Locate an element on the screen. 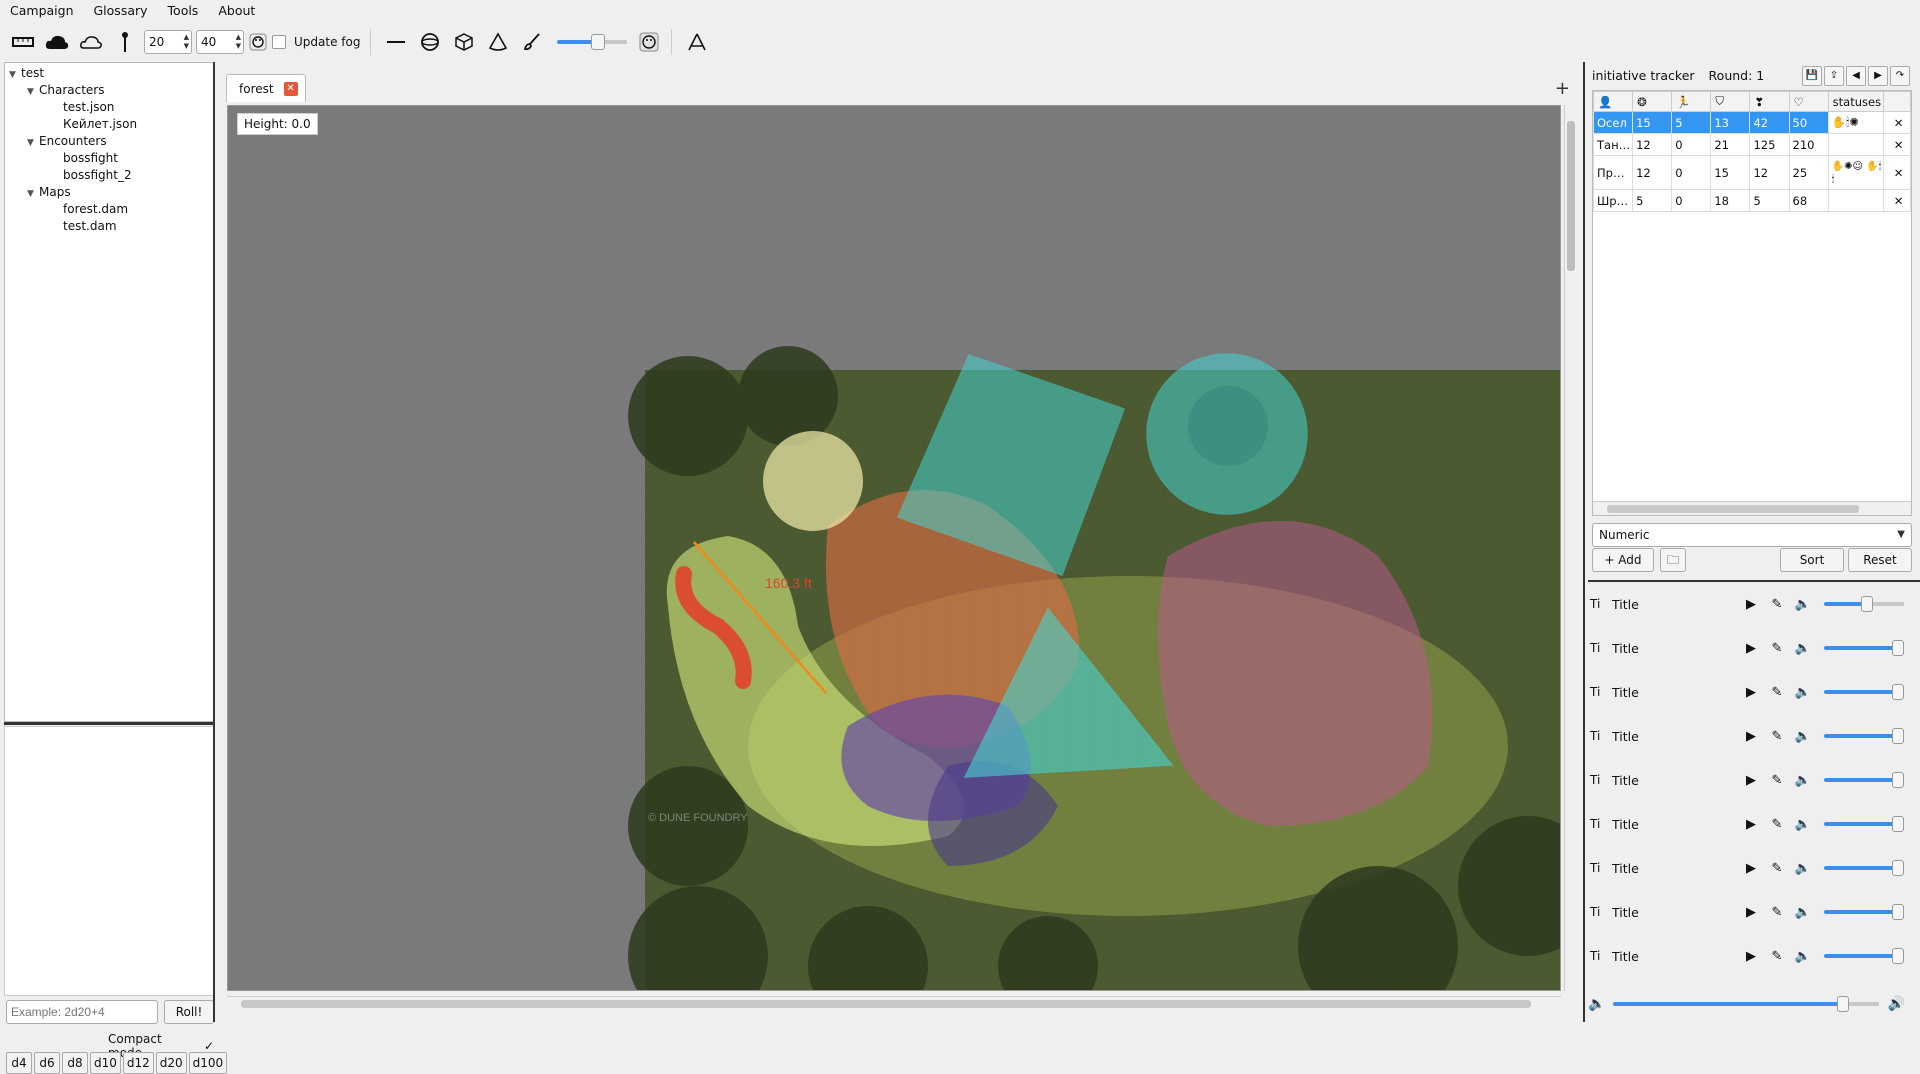  master-volume-slider is located at coordinates (1746, 1004).